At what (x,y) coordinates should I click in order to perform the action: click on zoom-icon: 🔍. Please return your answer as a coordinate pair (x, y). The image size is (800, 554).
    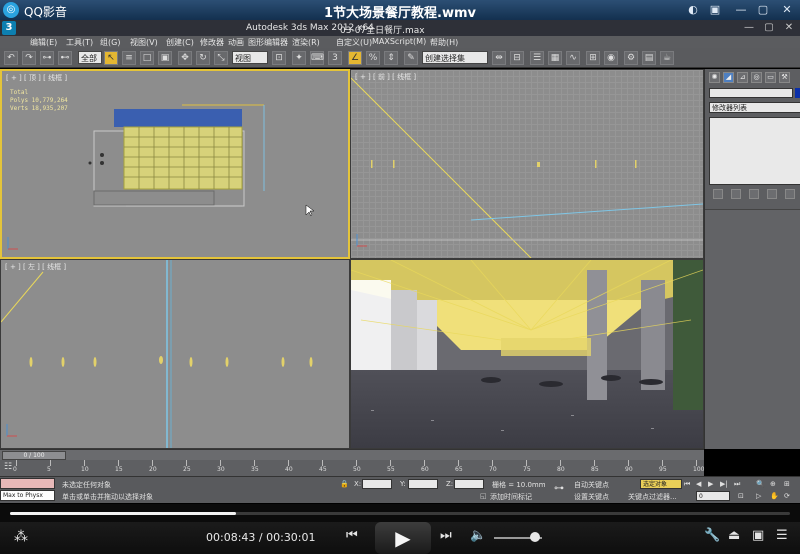
    Looking at the image, I should click on (760, 484).